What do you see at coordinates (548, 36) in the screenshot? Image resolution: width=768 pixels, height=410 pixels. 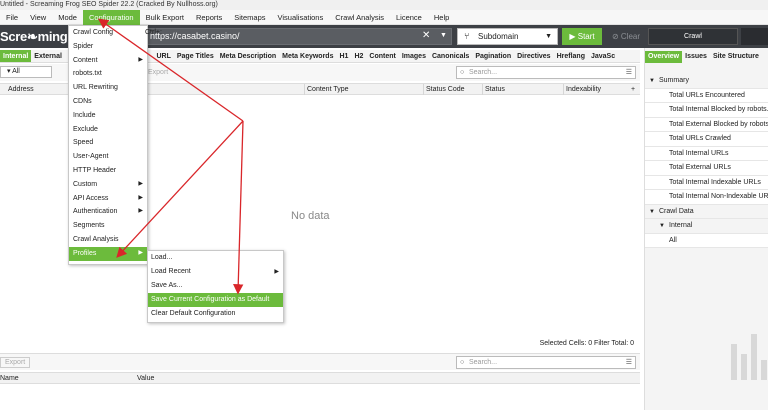 I see `chevron-down-icon: ▼` at bounding box center [548, 36].